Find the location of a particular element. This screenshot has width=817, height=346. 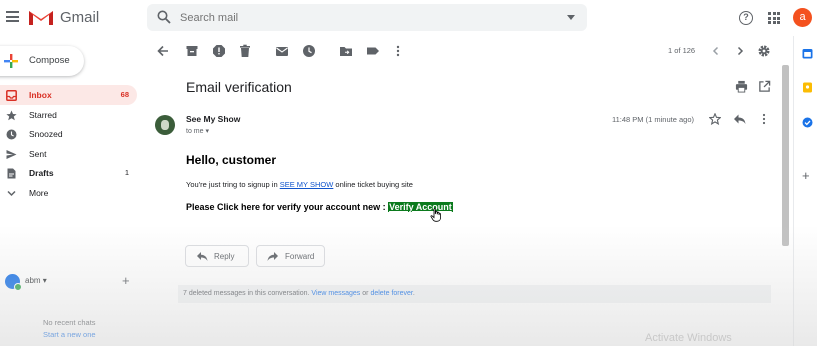

sidebar-item-label: Starred is located at coordinates (43, 114).